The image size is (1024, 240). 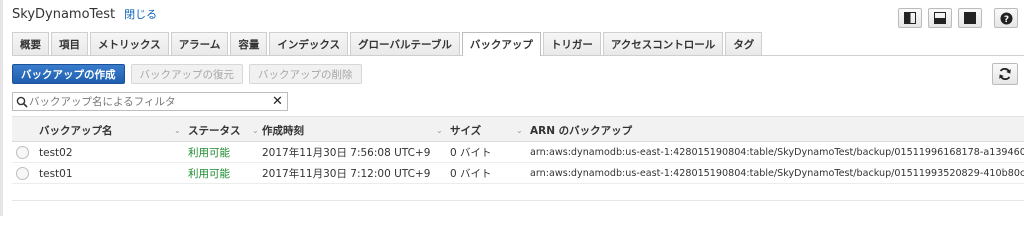 What do you see at coordinates (68, 74) in the screenshot?
I see `create-backup-button: バックアップの作成` at bounding box center [68, 74].